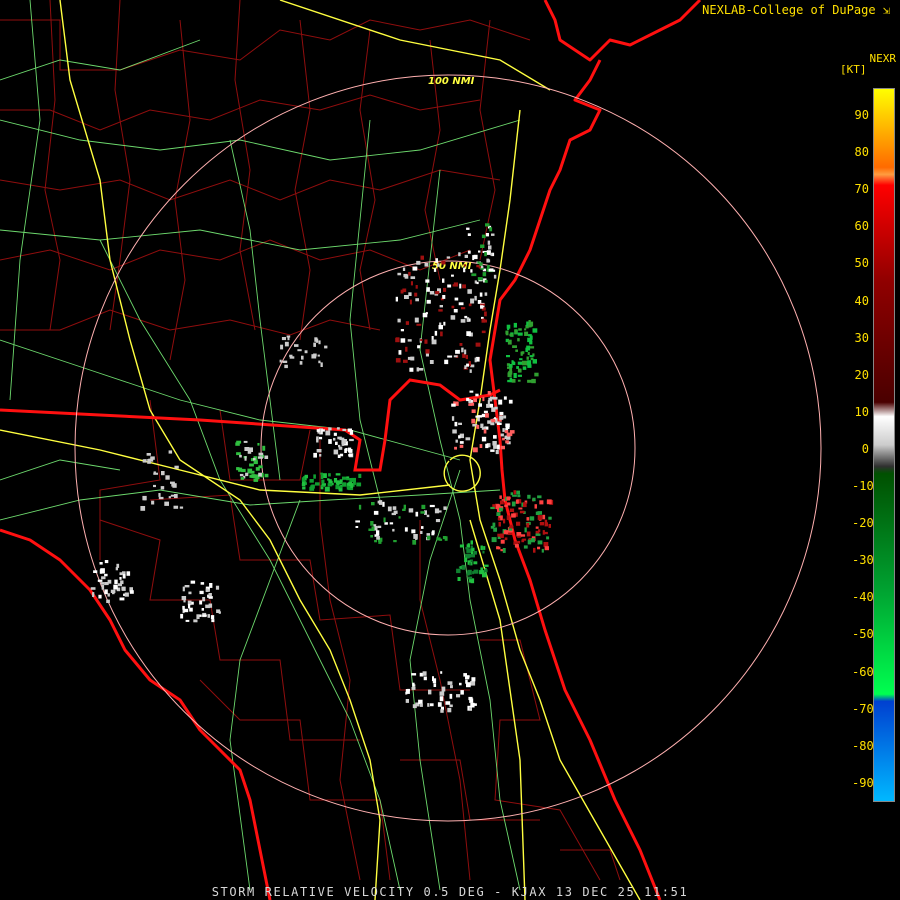  What do you see at coordinates (796, 10) in the screenshot?
I see `credit-label: NEXLAB-College of DuPage ⇲` at bounding box center [796, 10].